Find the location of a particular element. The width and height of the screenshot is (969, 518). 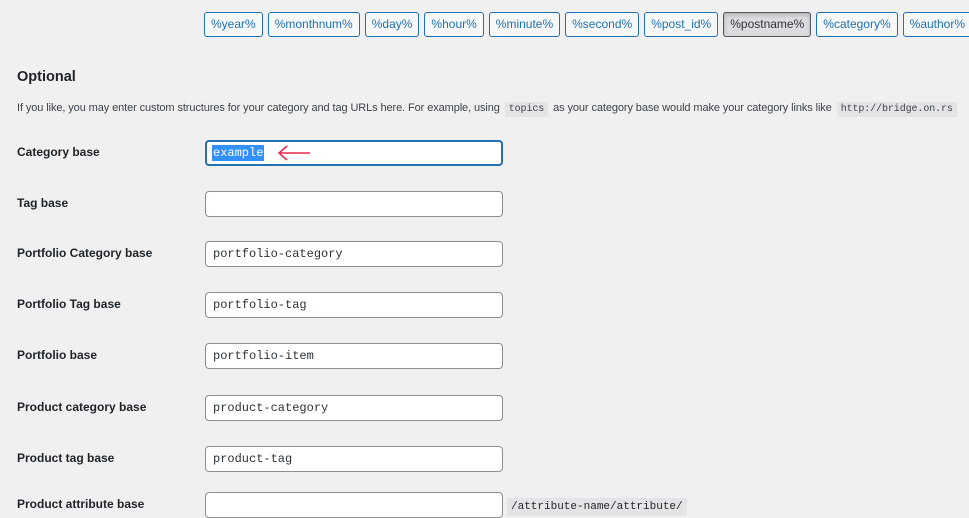

product-attribute-base-input is located at coordinates (354, 505).